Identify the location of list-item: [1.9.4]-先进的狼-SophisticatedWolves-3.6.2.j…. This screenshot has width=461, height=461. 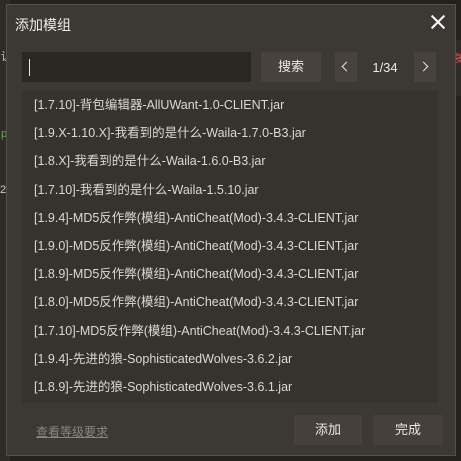
(230, 359).